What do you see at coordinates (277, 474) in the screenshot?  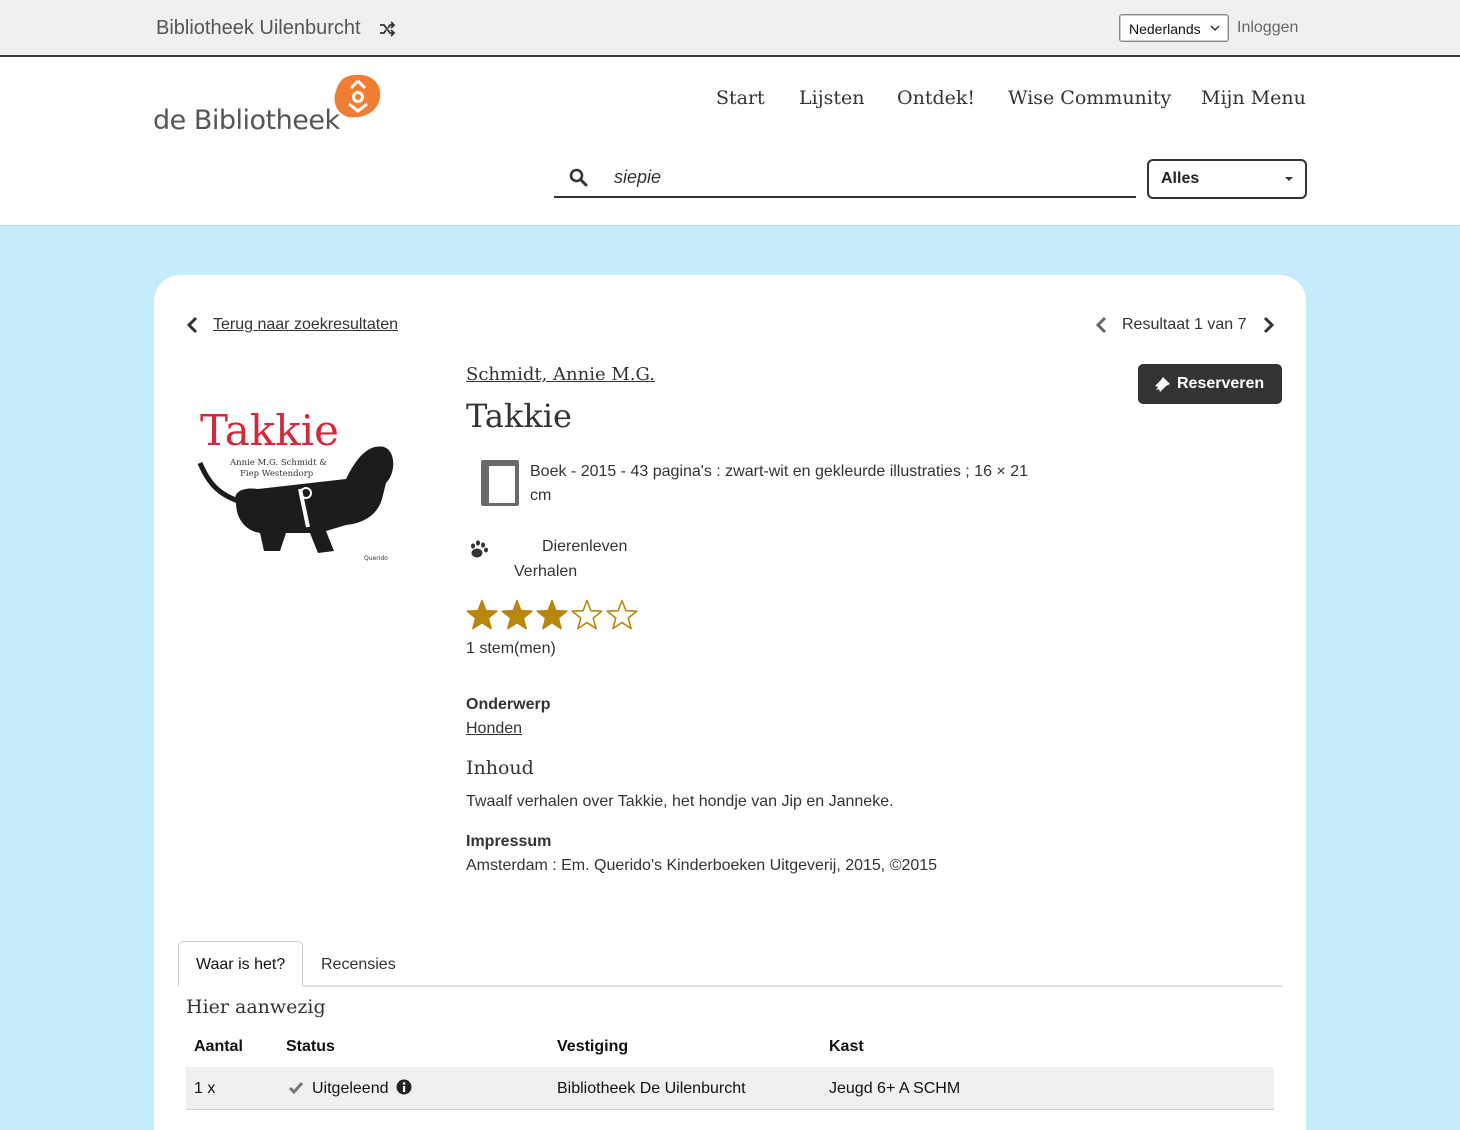 I see `cover-authors-2: Fiep Westendorp` at bounding box center [277, 474].